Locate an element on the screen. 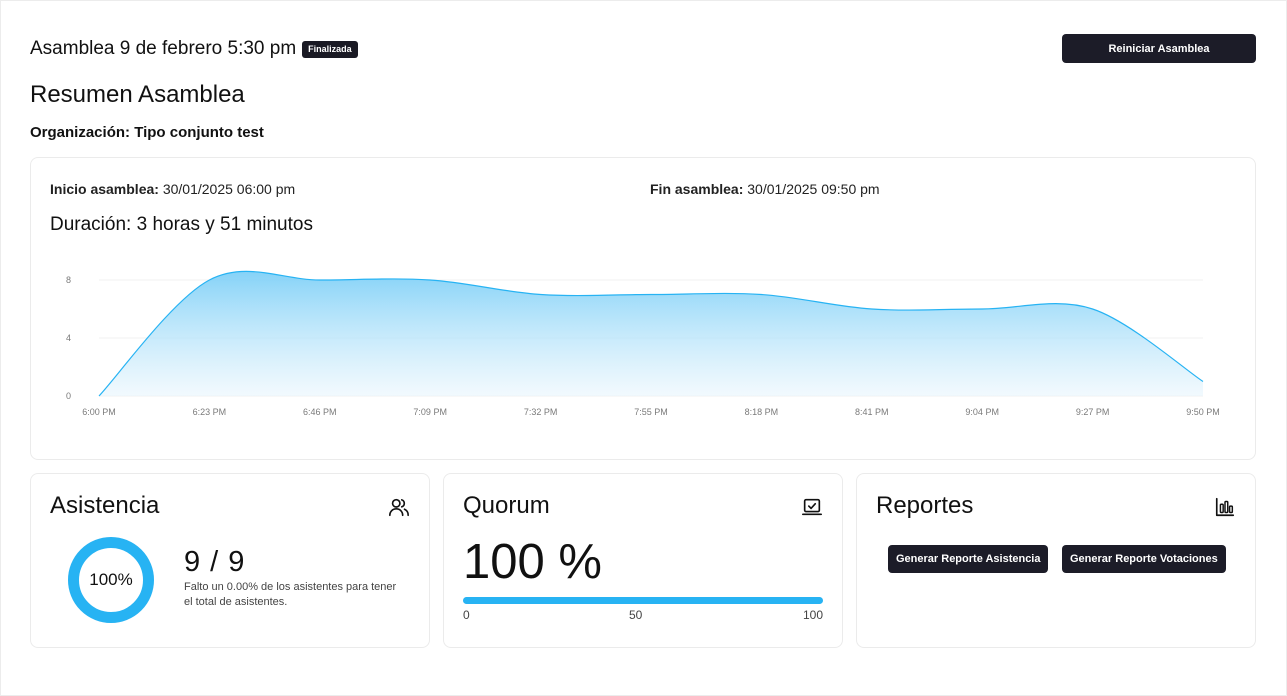  restart-assembly-button: Reiniciar Asamblea is located at coordinates (1159, 48).